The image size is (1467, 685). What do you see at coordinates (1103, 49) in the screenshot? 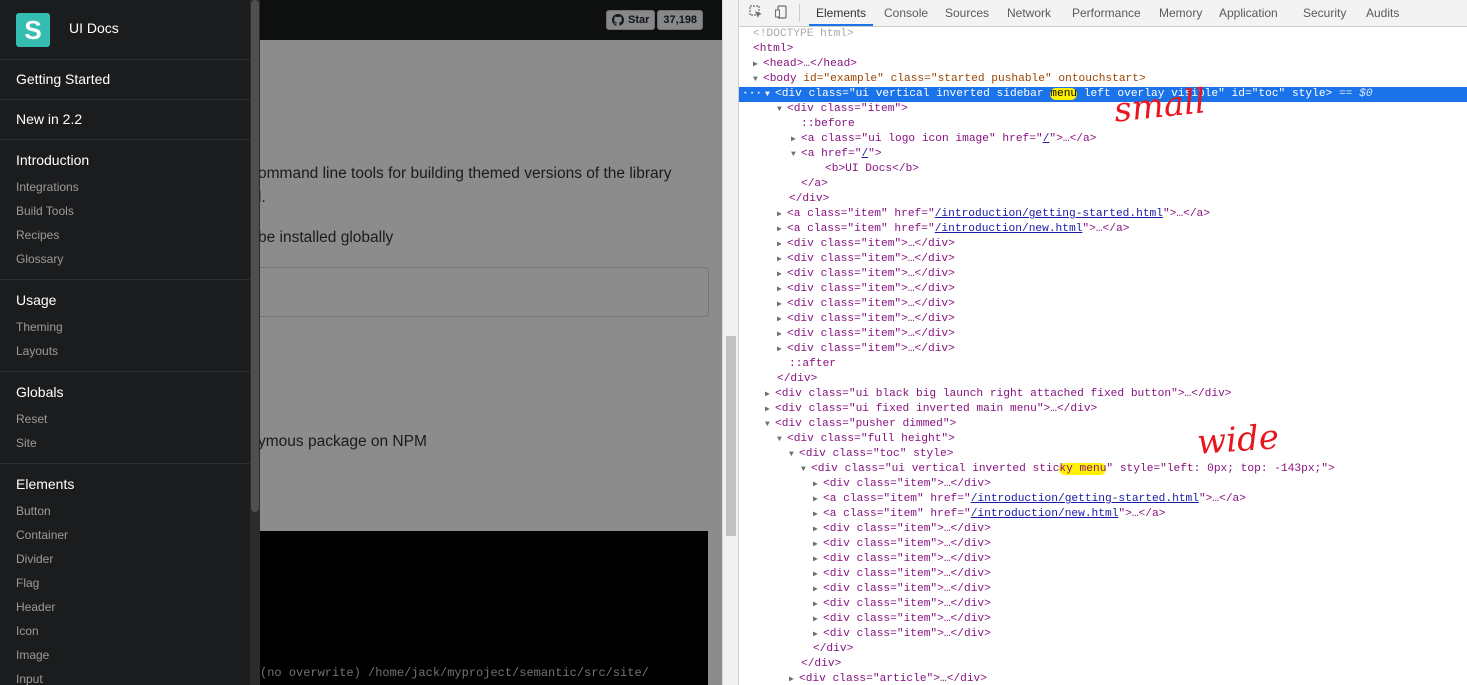
I see `dom-node: <html>` at bounding box center [1103, 49].